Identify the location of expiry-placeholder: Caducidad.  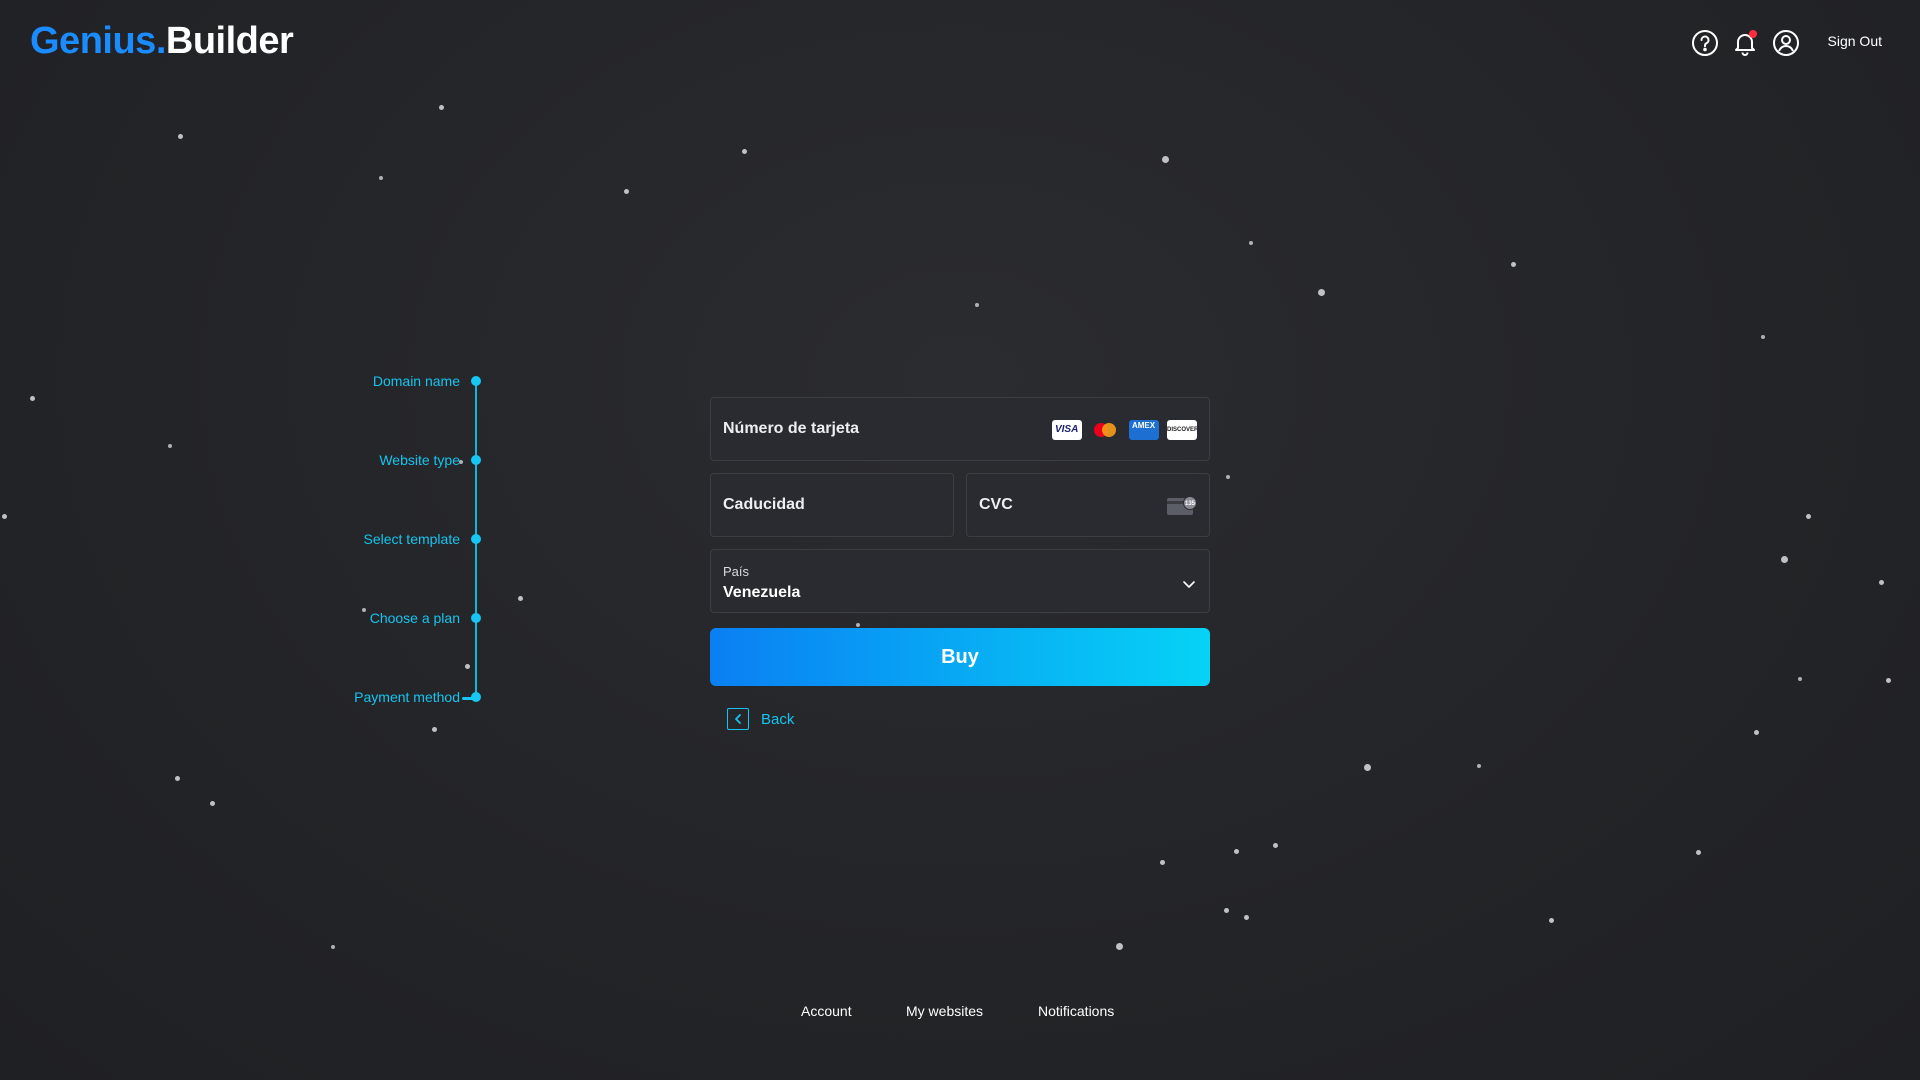
(764, 504).